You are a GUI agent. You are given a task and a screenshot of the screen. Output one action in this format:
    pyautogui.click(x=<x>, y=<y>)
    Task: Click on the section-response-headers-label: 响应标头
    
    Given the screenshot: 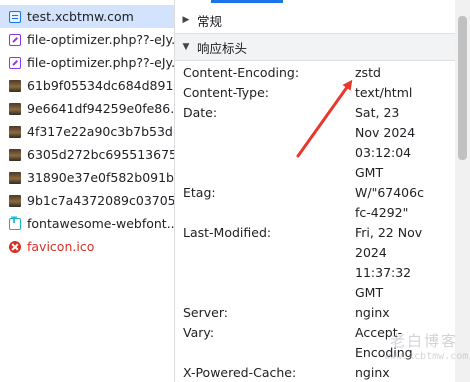 What is the action you would take?
    pyautogui.click(x=222, y=48)
    